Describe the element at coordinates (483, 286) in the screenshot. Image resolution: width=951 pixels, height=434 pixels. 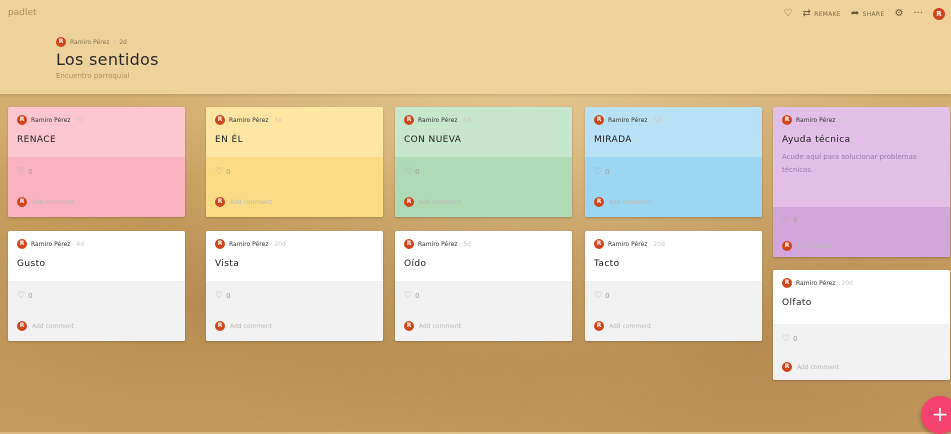
I see `post-card: R Ramiro Pérez 5d Oído ♡ 0 R Add comment` at that location.